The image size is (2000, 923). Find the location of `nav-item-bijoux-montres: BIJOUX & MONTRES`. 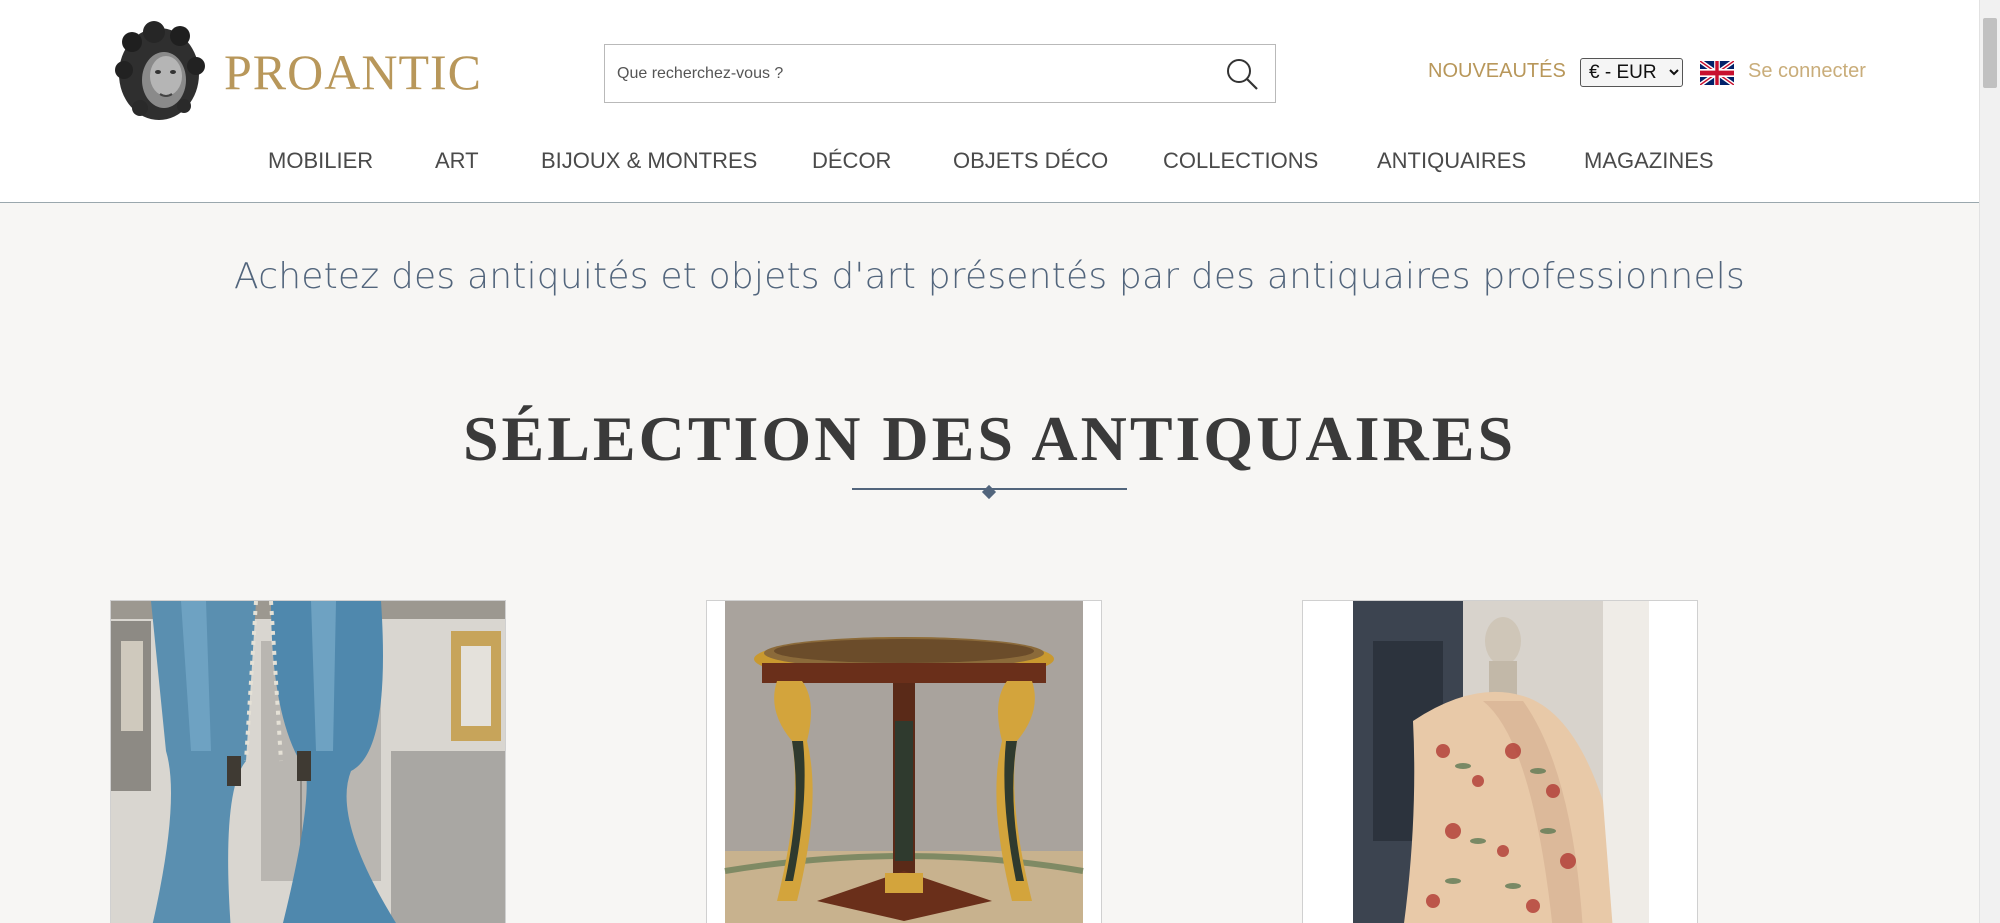

nav-item-bijoux-montres: BIJOUX & MONTRES is located at coordinates (649, 161).